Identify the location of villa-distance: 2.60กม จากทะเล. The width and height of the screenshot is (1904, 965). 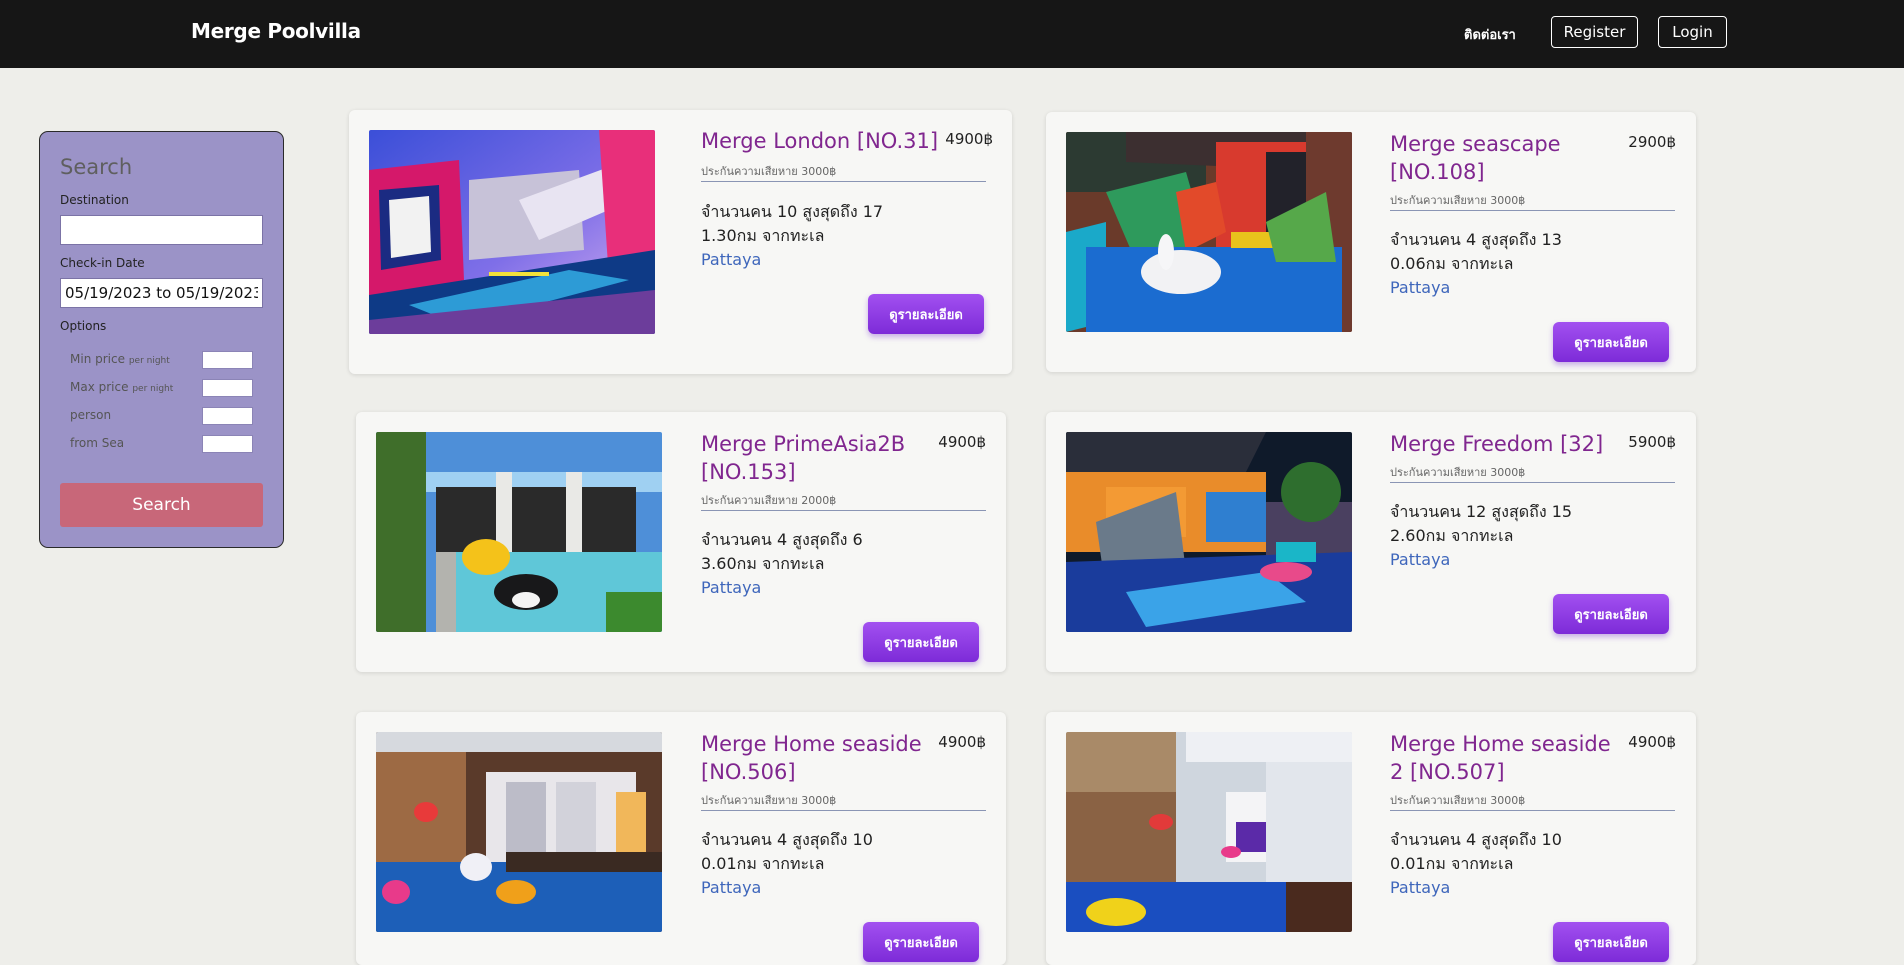
(1452, 535).